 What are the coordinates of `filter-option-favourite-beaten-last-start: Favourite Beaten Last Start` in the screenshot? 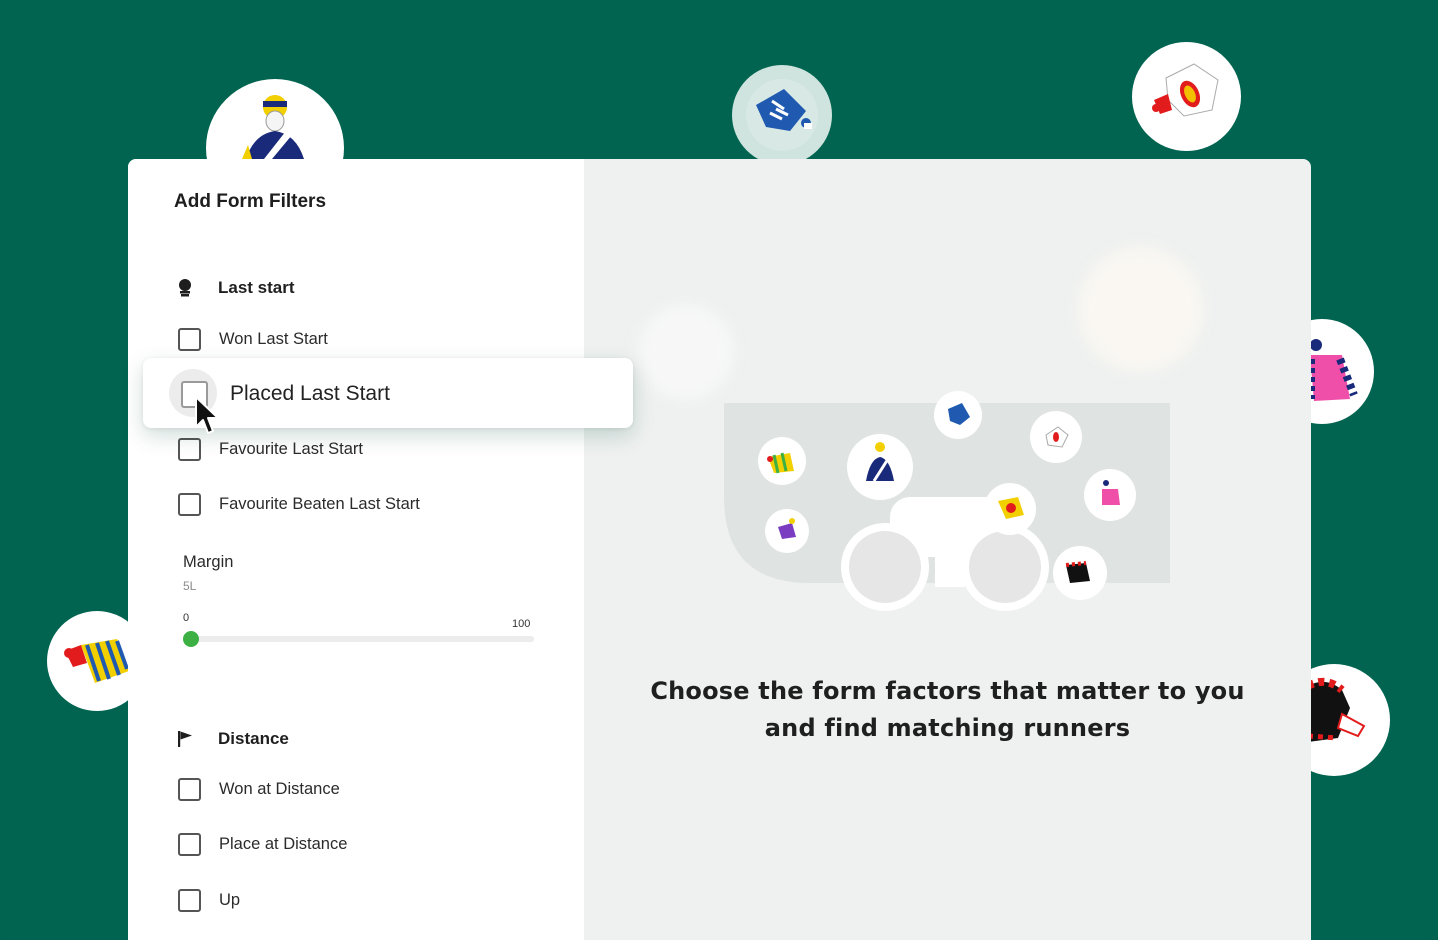 It's located at (299, 504).